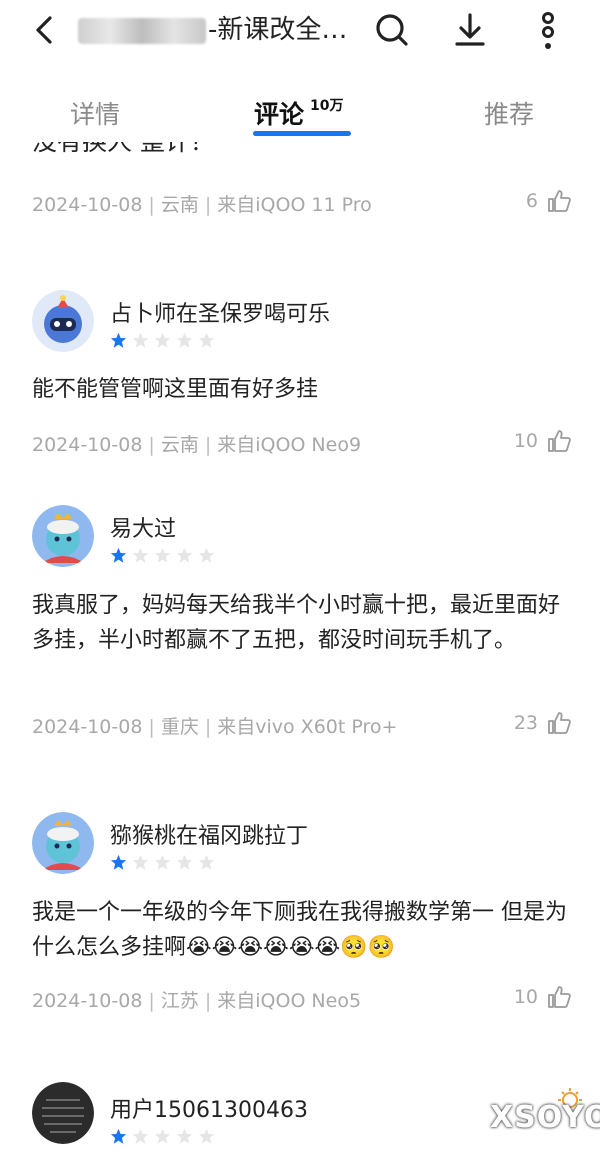 The height and width of the screenshot is (1155, 600). I want to click on robot-avatar-icon, so click(63, 321).